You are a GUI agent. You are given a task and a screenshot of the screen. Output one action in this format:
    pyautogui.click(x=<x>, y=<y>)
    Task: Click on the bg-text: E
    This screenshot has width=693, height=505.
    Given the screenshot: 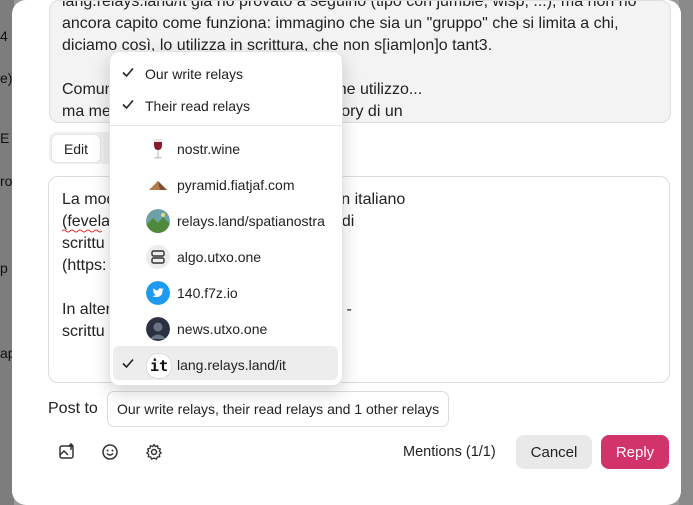 What is the action you would take?
    pyautogui.click(x=5, y=138)
    